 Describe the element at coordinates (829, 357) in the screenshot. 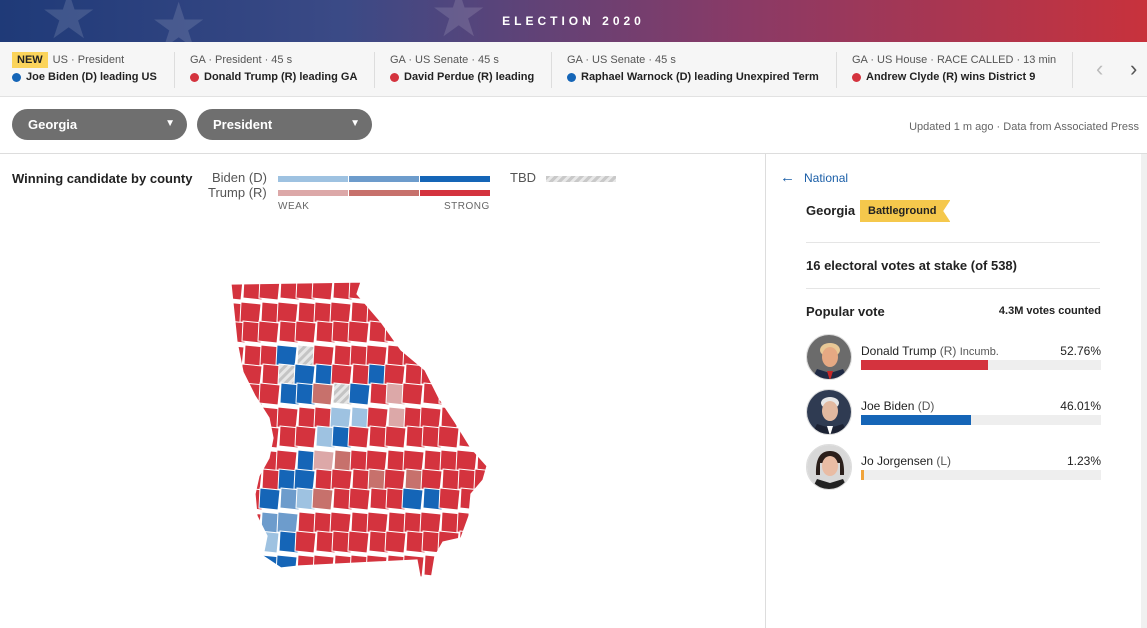

I see `avatar` at that location.